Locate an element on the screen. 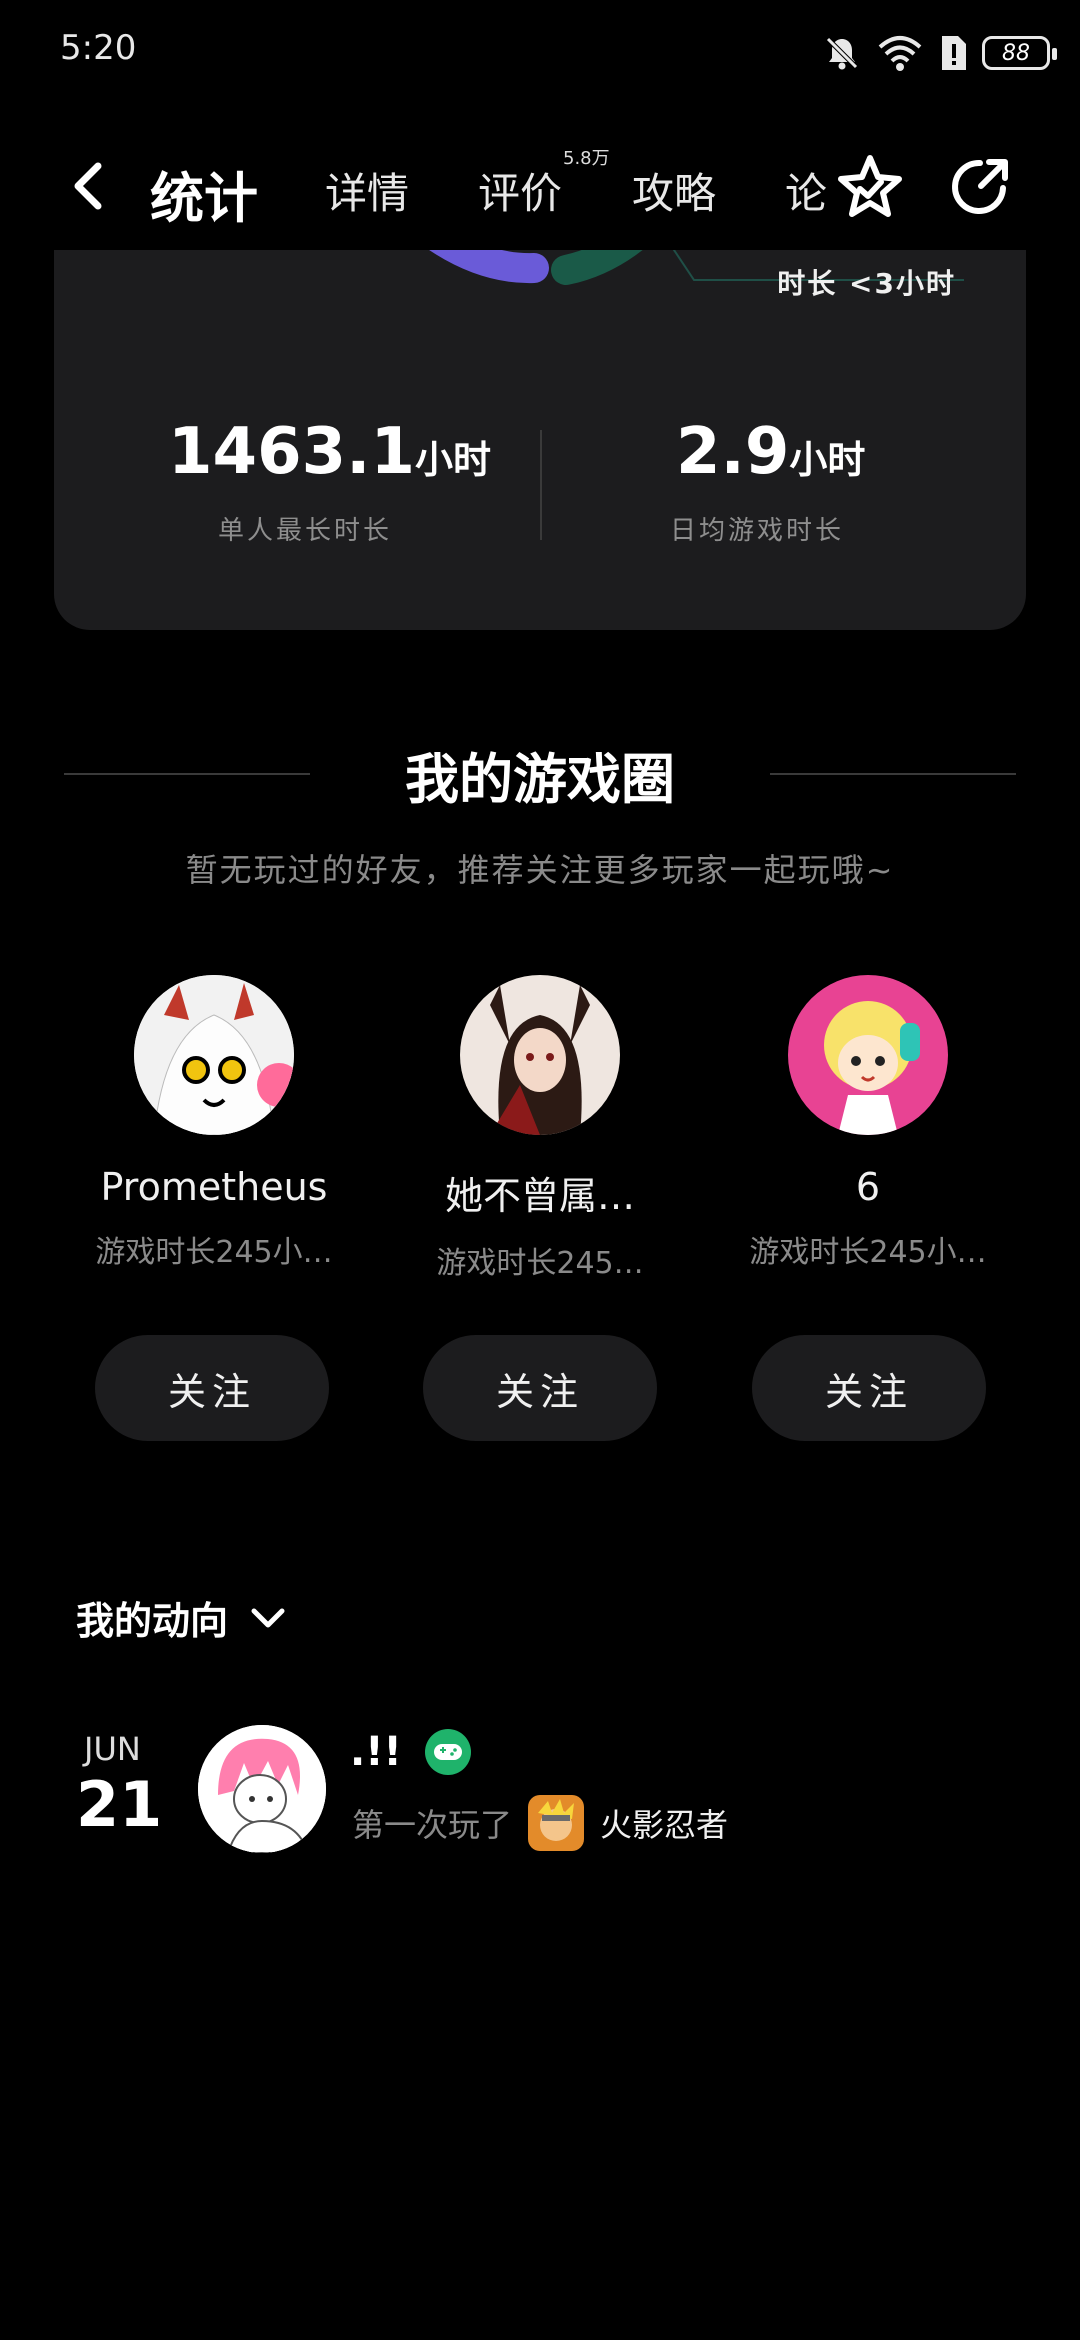  reviews-count-badge: 5.8万 is located at coordinates (586, 158).